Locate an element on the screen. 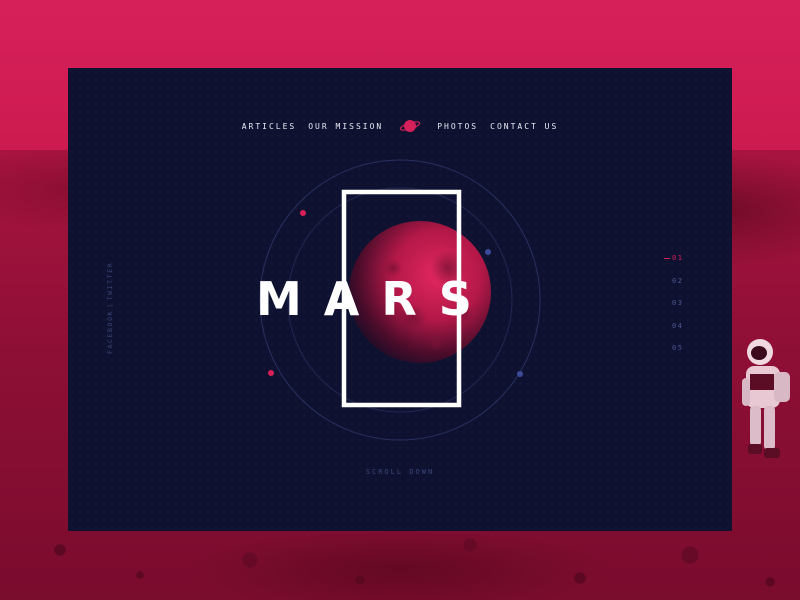 The image size is (800, 600). pager-item-05: 05 is located at coordinates (681, 353).